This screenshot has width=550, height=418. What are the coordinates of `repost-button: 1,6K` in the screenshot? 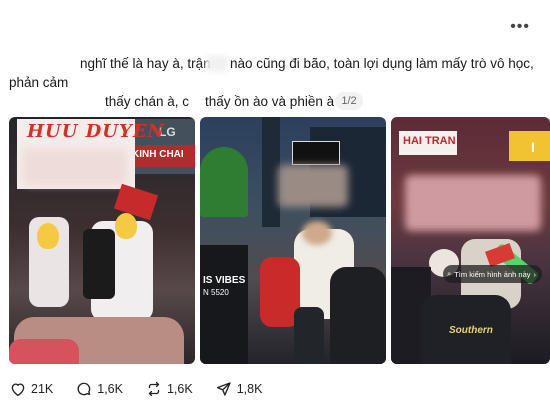 It's located at (169, 389).